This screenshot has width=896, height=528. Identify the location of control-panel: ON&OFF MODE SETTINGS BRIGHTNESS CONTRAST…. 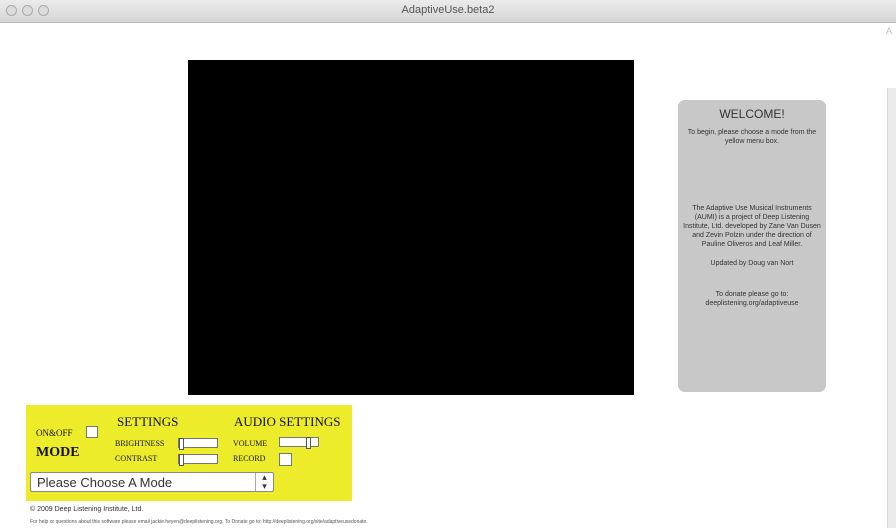
(189, 453).